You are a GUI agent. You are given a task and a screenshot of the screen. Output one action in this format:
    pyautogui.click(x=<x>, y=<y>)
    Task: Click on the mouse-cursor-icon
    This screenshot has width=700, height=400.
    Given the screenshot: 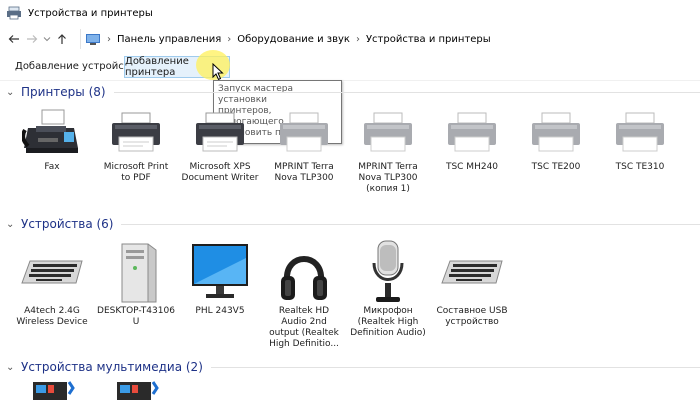 What is the action you would take?
    pyautogui.click(x=218, y=72)
    